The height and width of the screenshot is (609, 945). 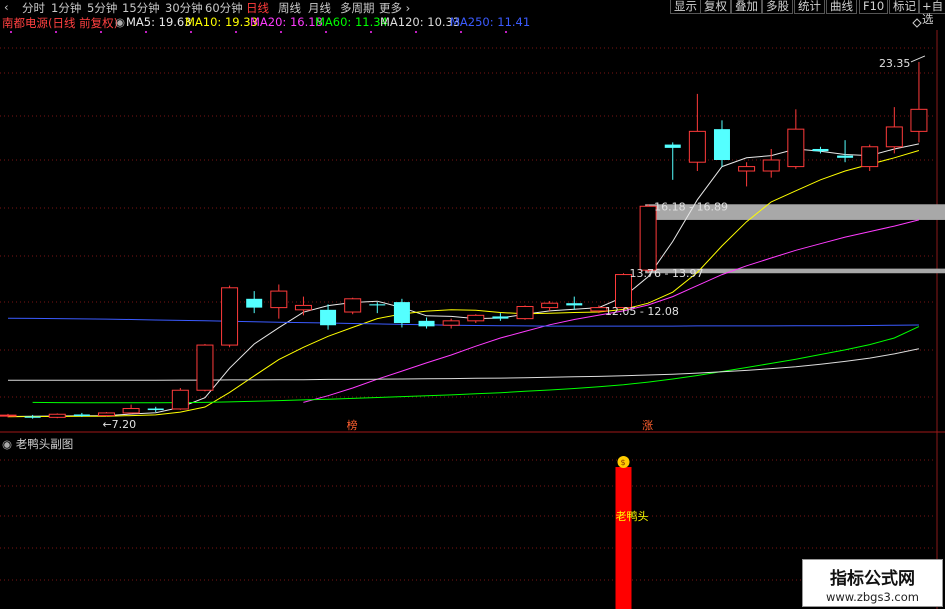 I want to click on subchart-title-text: 老鸭头副图, so click(x=44, y=444).